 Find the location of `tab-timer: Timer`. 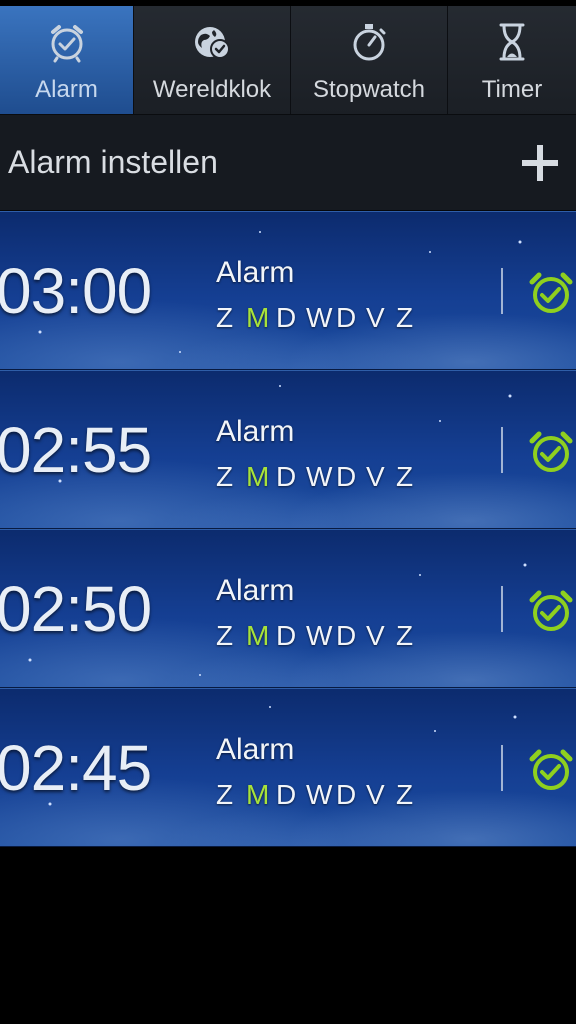

tab-timer: Timer is located at coordinates (512, 60).